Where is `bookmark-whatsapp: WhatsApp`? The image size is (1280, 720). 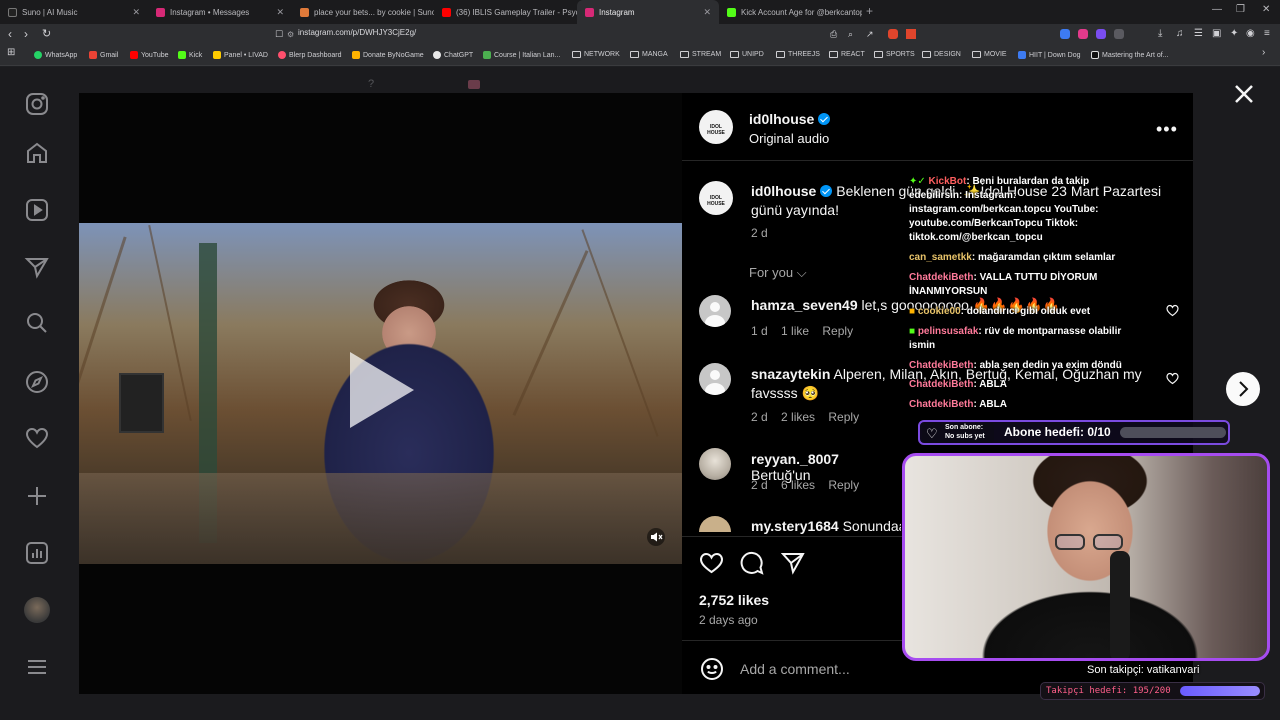 bookmark-whatsapp: WhatsApp is located at coordinates (55, 55).